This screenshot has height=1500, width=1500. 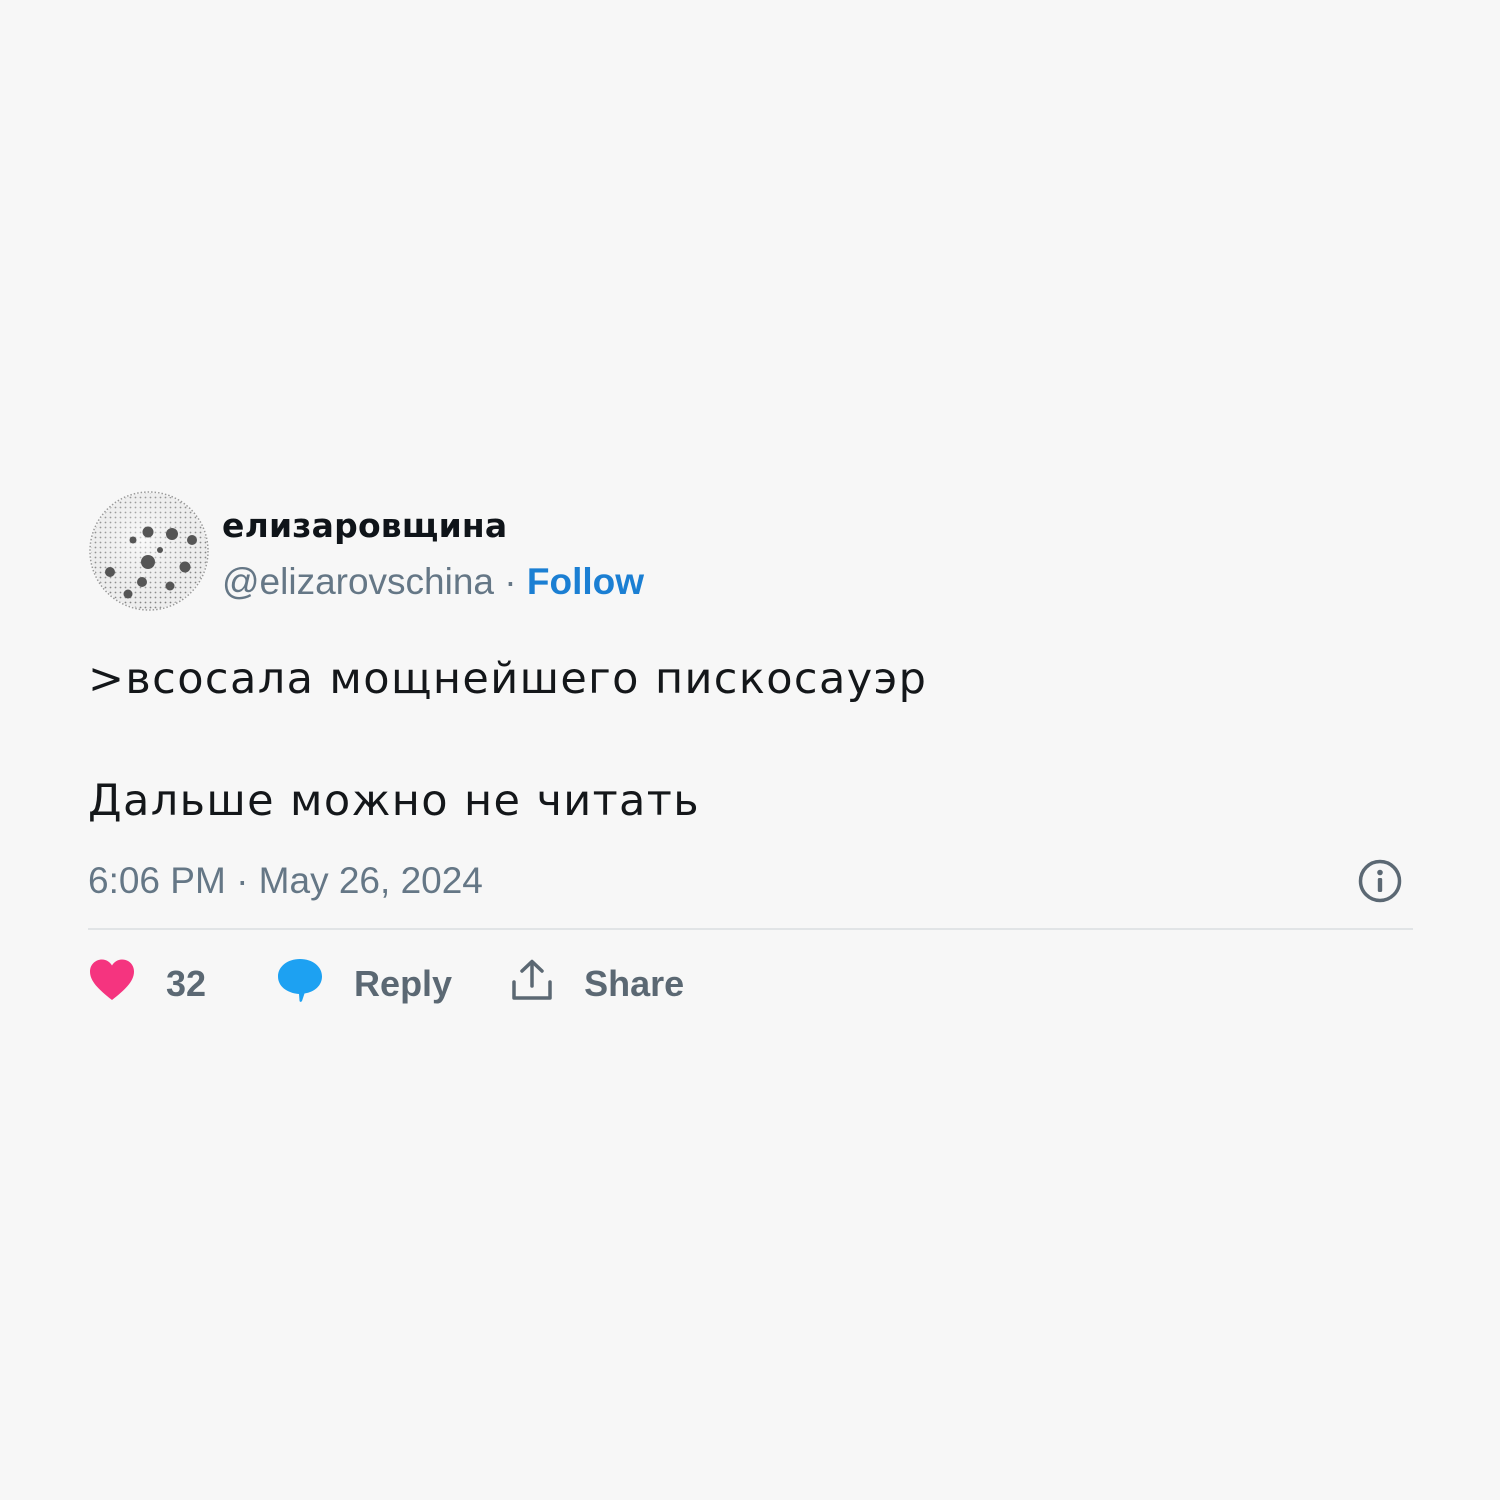 I want to click on share-upload-icon, so click(x=532, y=984).